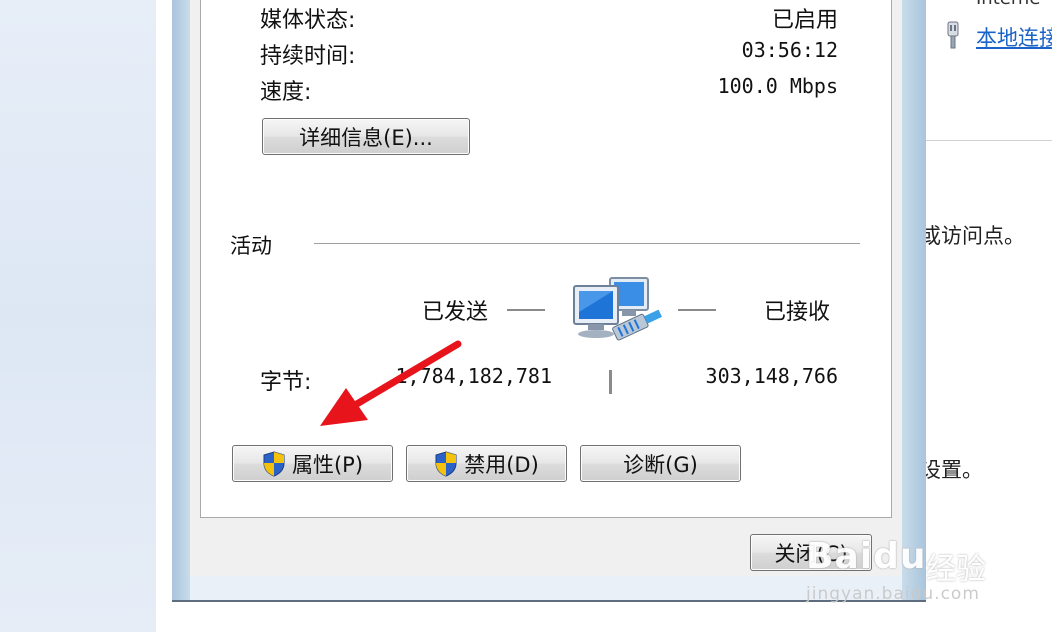 The image size is (1052, 632). Describe the element at coordinates (951, 470) in the screenshot. I see `panel-text-settings: 设置。` at that location.